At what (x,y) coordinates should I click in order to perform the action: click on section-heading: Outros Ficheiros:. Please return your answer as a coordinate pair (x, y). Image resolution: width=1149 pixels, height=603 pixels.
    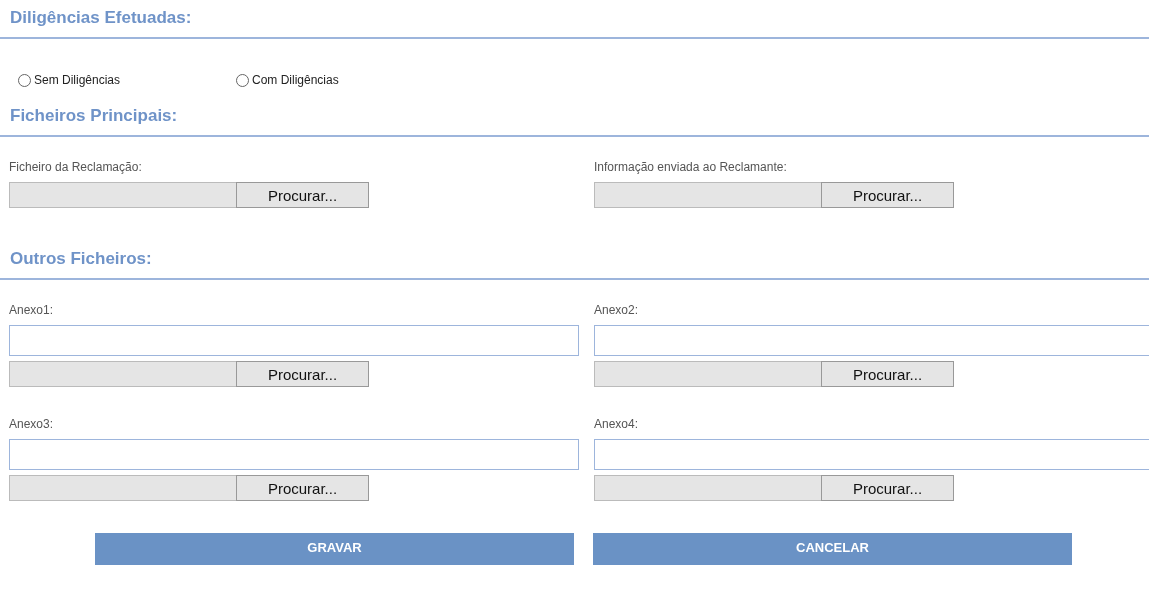
    Looking at the image, I should click on (574, 260).